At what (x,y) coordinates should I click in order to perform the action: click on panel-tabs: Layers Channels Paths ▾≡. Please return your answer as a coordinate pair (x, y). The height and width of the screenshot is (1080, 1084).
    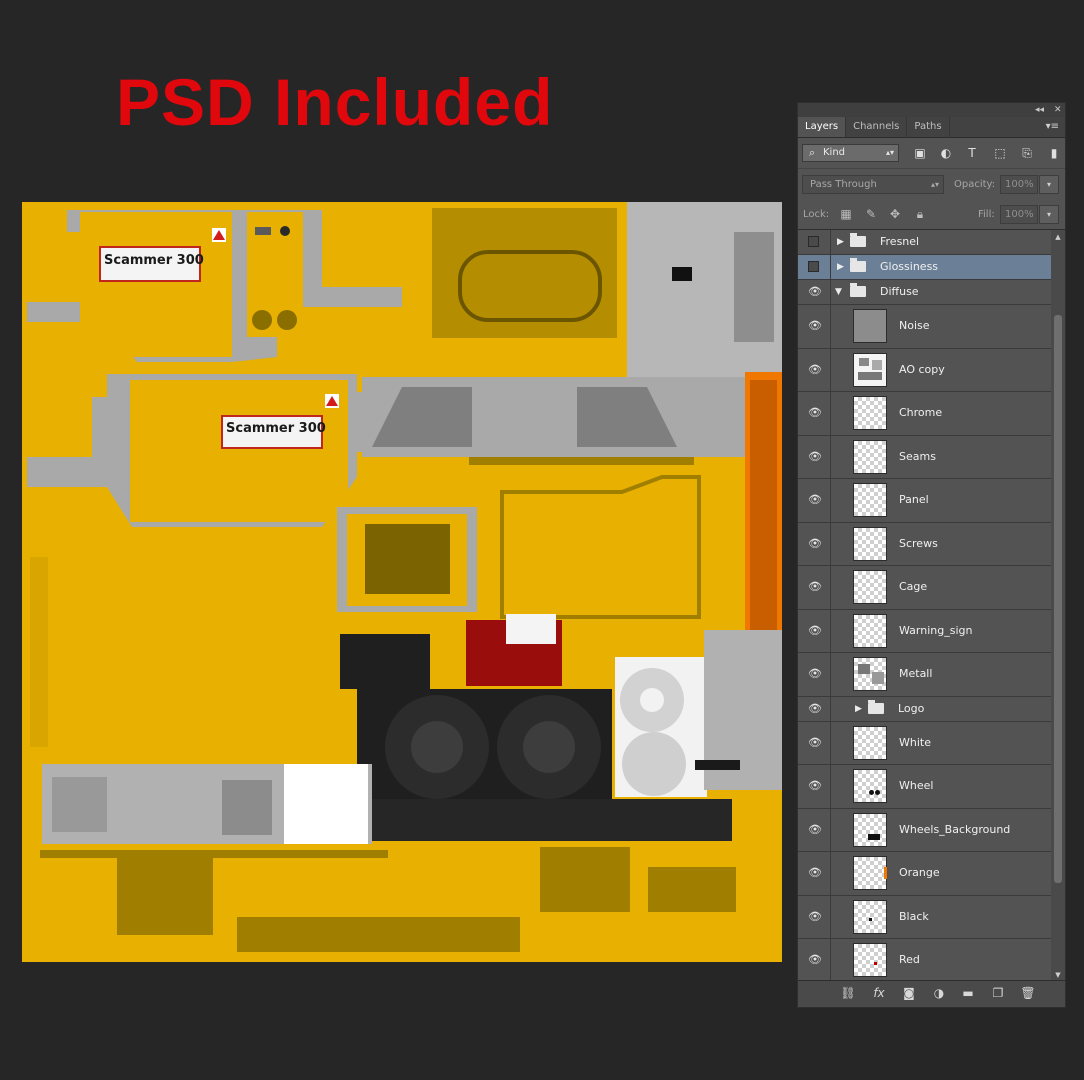
    Looking at the image, I should click on (931, 127).